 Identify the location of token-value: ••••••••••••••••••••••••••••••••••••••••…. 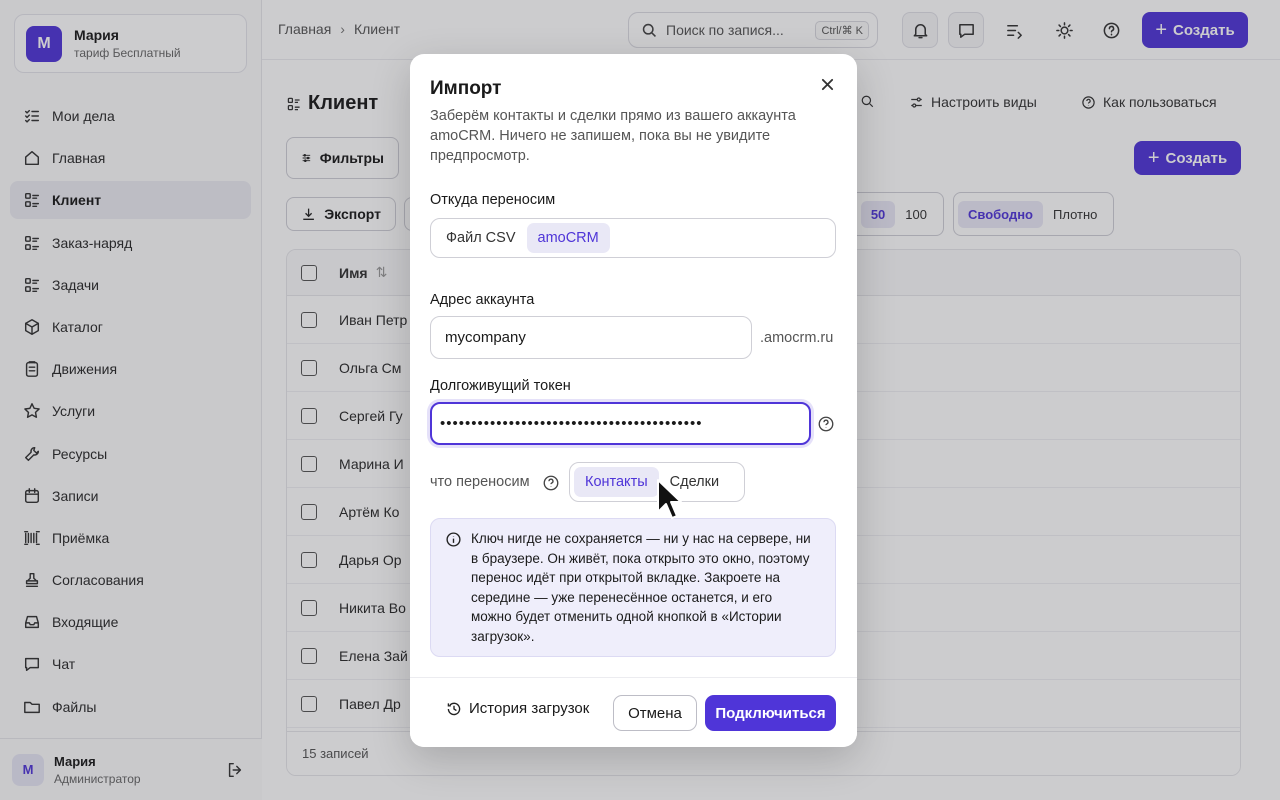
(571, 423).